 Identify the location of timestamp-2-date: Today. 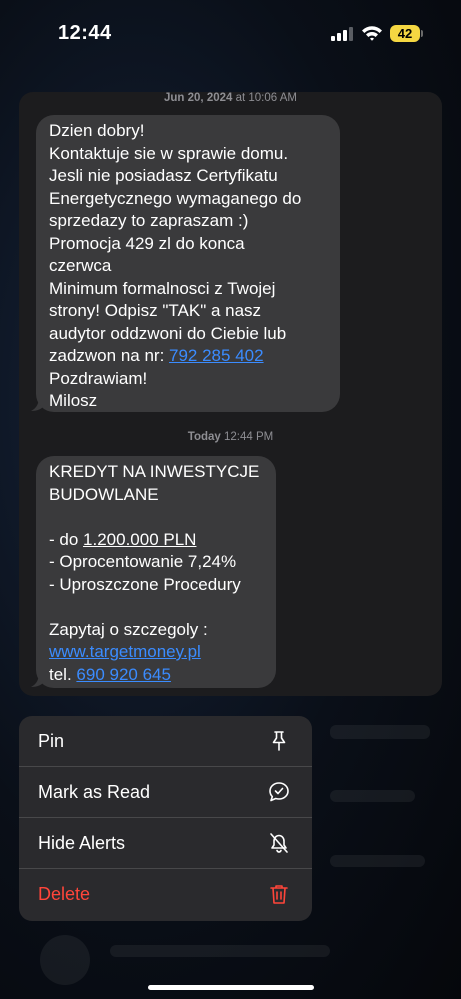
(204, 437).